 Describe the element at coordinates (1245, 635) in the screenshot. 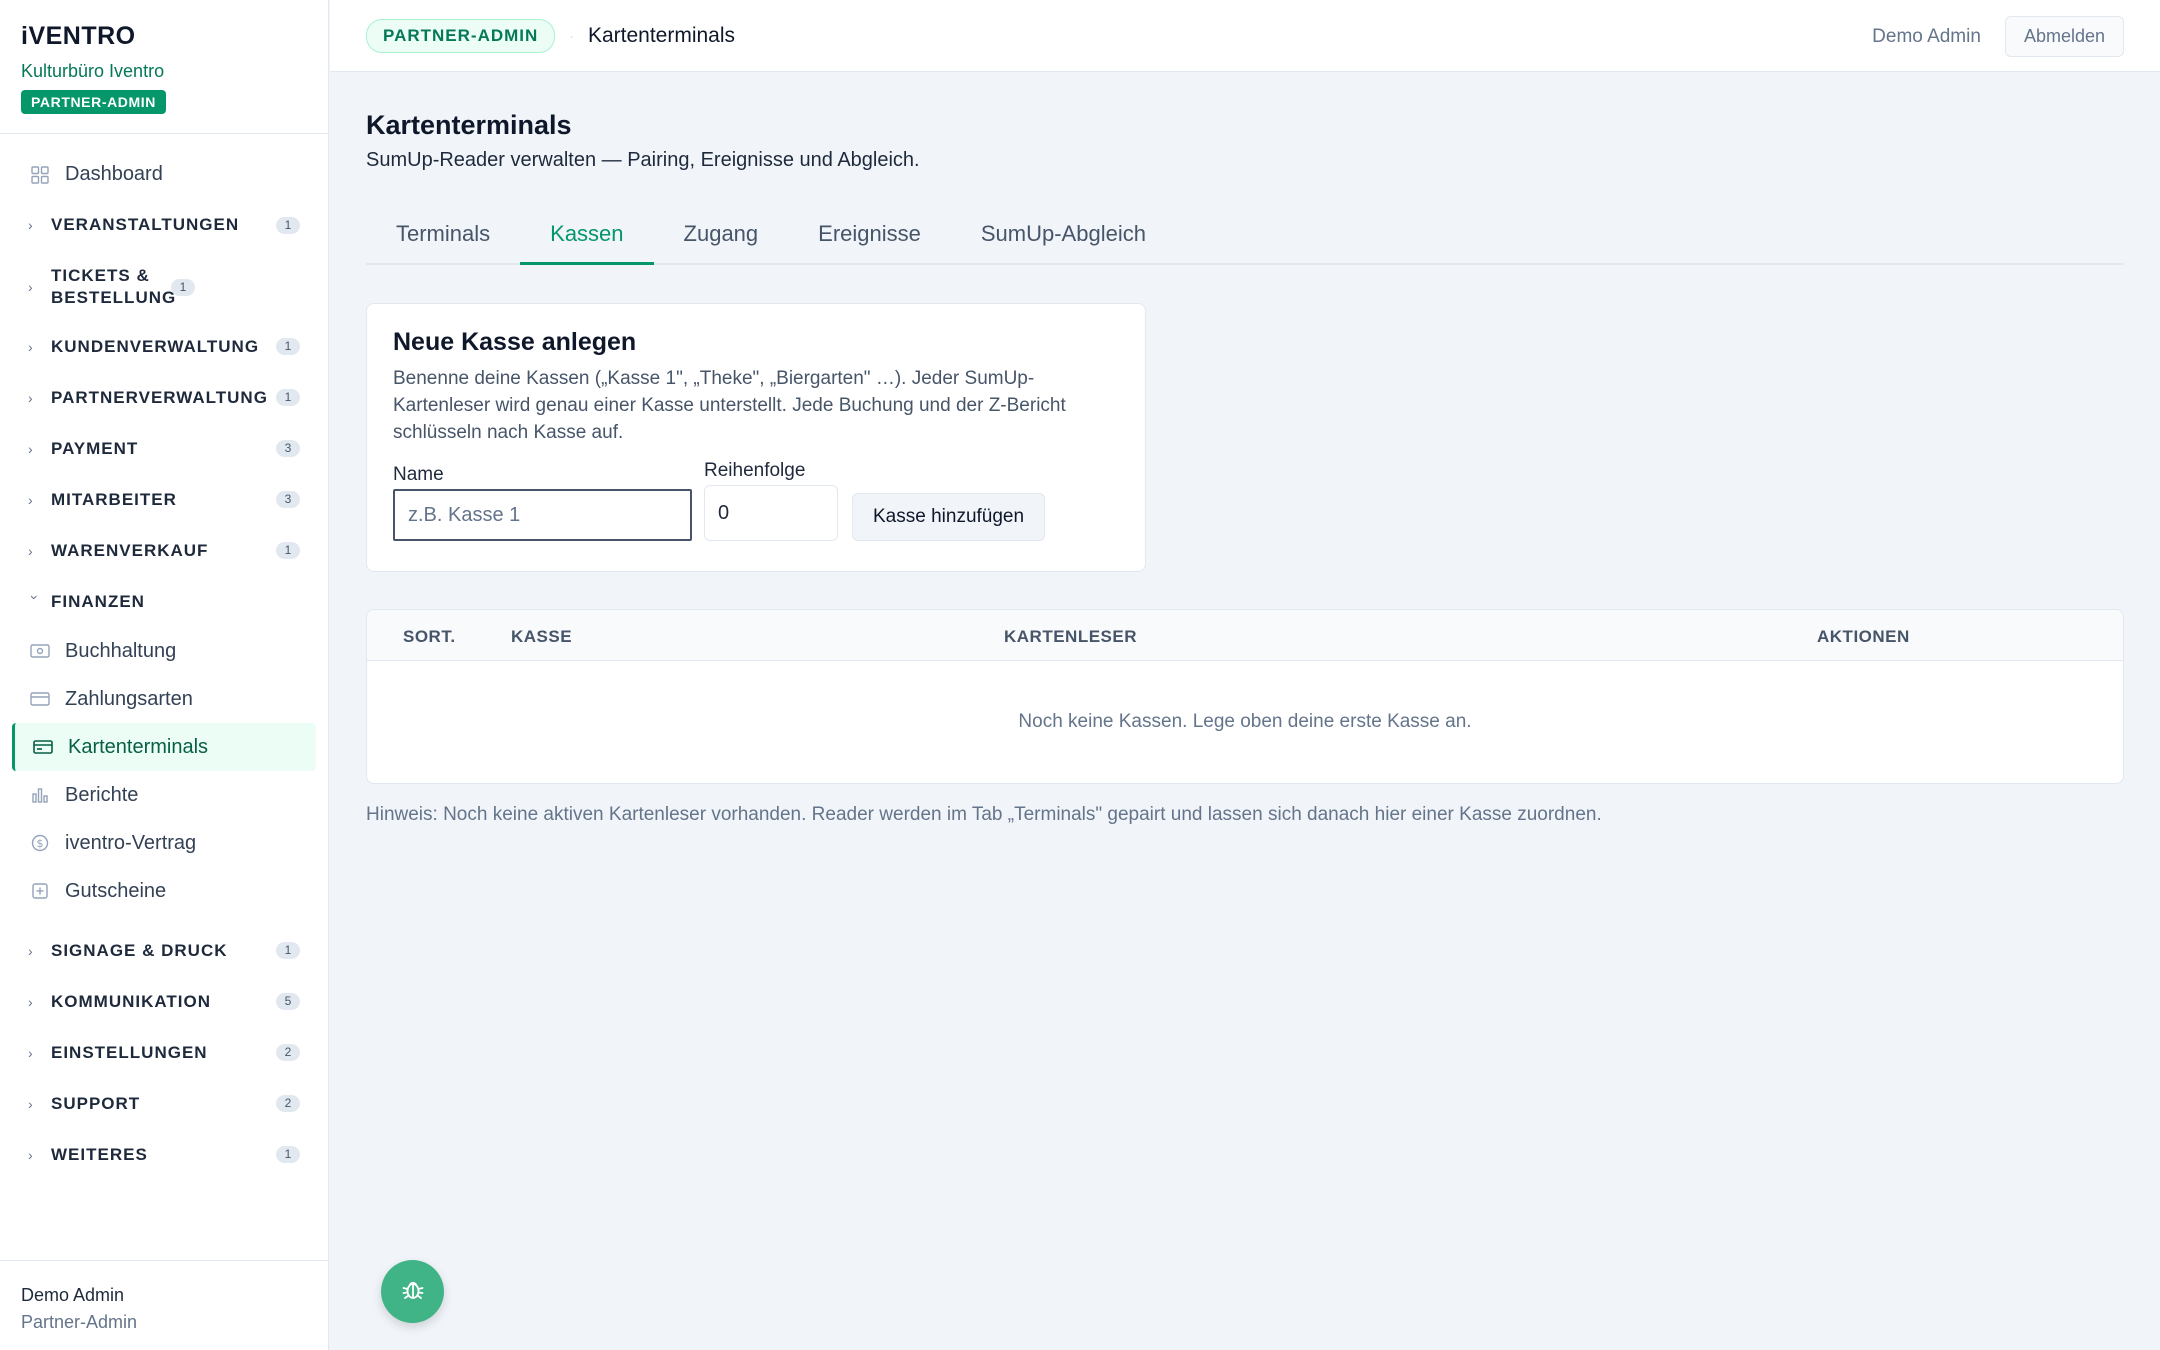

I see `table-header: SORT. KASSE KARTENLESER AKTIONEN` at that location.